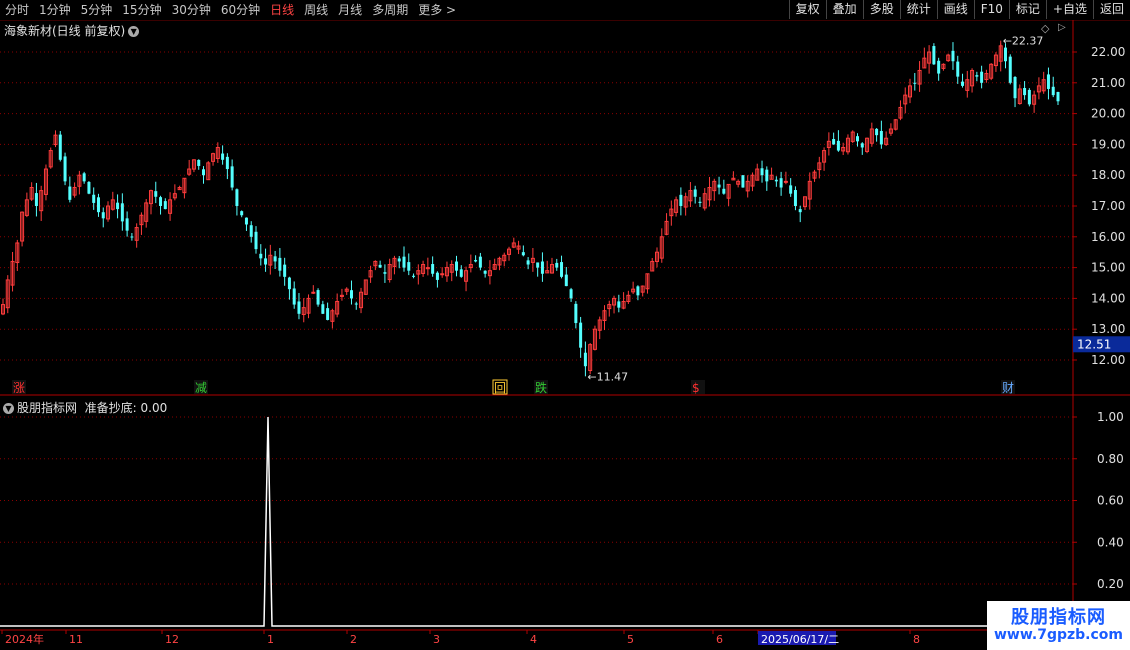 This screenshot has width=1130, height=650. I want to click on indicator-title: ▼ 股朋指标网 准备抄底: 0.00, so click(85, 407).